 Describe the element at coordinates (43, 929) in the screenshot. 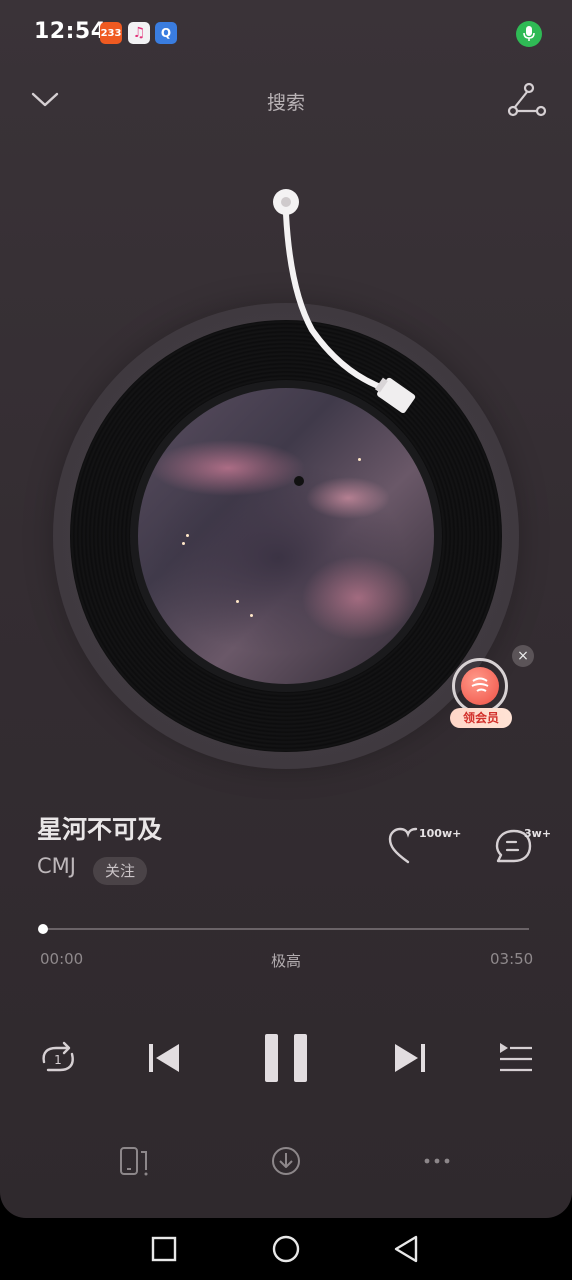

I see `progress-knob` at that location.